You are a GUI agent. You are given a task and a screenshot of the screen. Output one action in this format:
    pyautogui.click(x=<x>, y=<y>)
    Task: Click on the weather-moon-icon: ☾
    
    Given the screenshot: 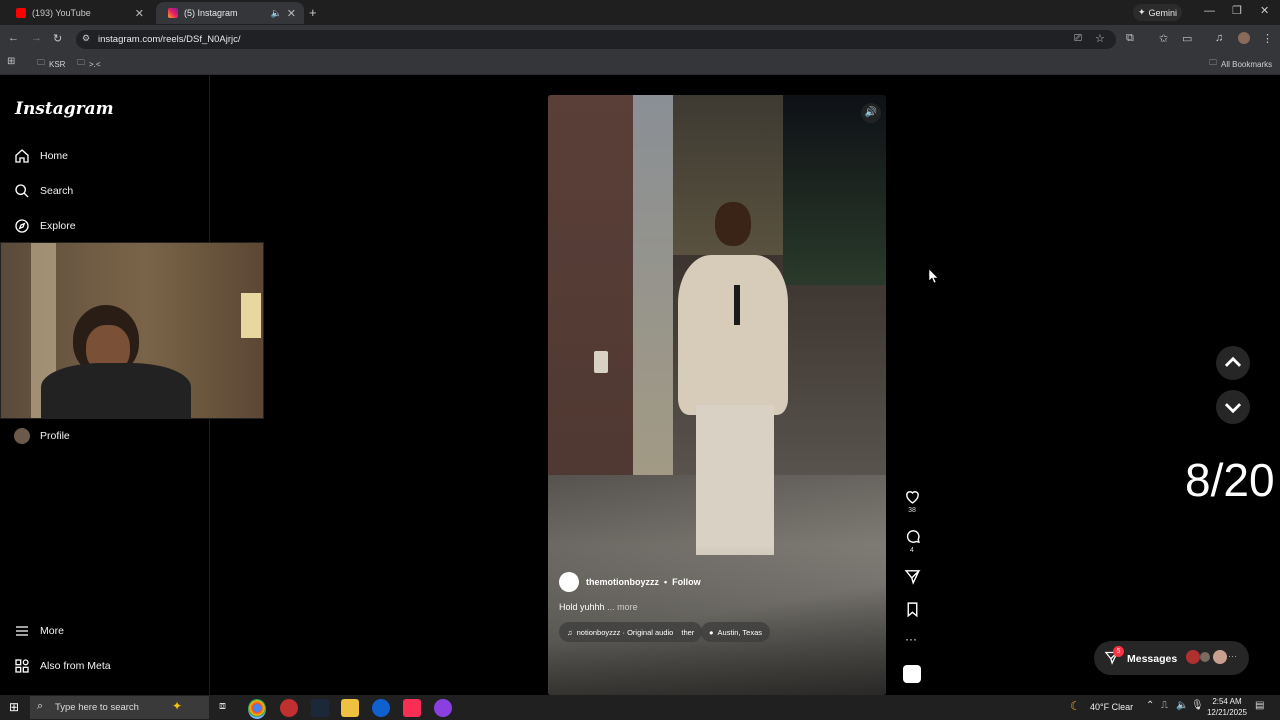 What is the action you would take?
    pyautogui.click(x=1075, y=706)
    